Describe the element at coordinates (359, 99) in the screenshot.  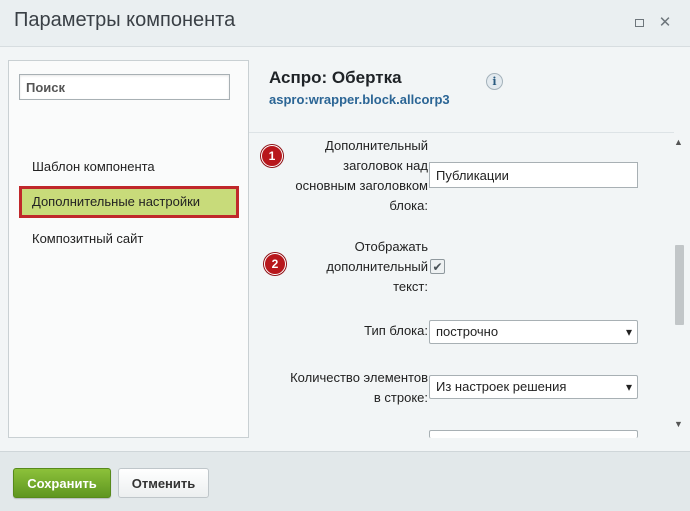
I see `component-code: aspro:wrapper.block.allcorp3` at that location.